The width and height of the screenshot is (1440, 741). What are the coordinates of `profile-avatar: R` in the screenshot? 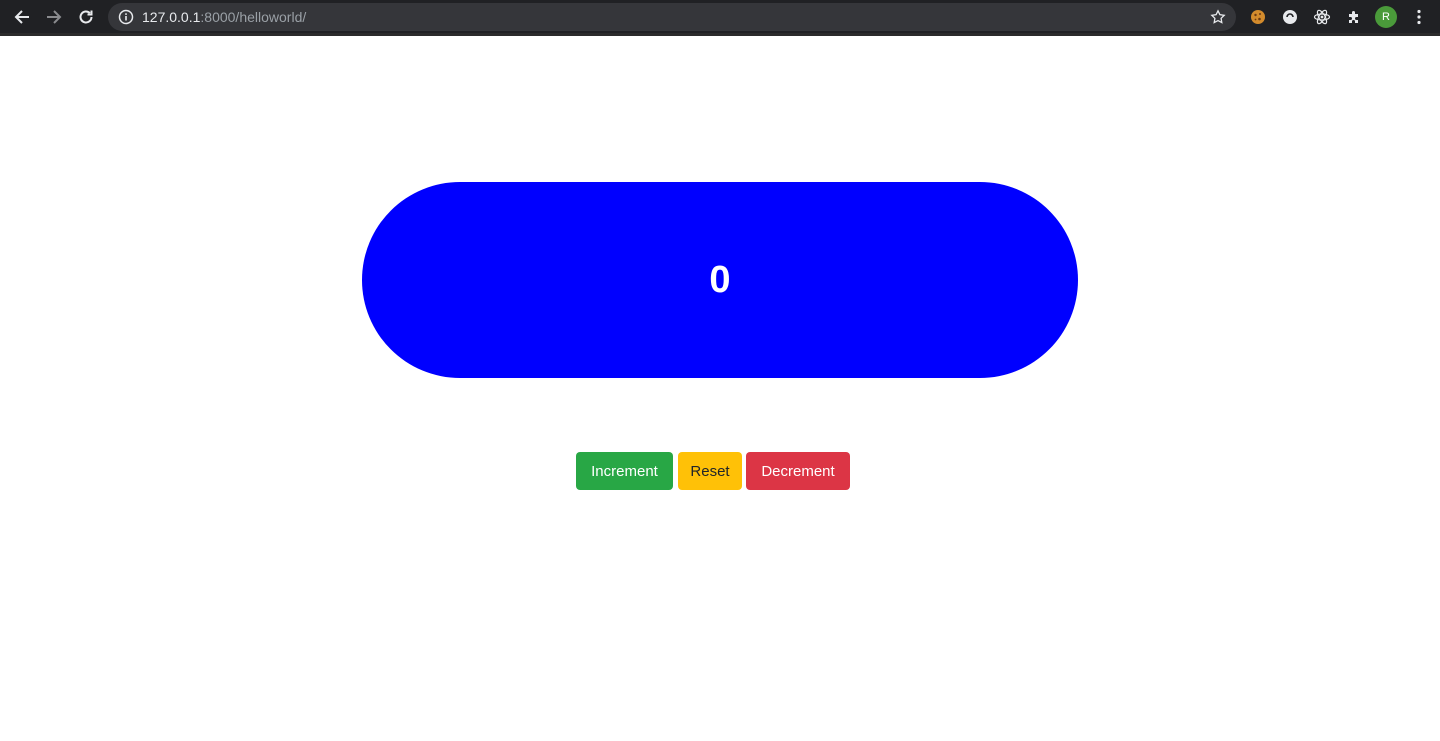 It's located at (1386, 17).